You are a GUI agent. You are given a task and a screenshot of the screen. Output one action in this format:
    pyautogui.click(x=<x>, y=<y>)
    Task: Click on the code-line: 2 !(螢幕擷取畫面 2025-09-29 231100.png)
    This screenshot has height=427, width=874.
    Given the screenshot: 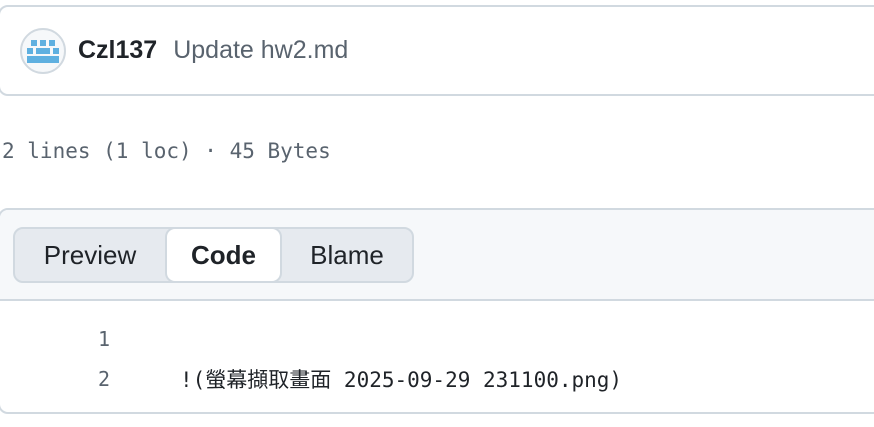 What is the action you would take?
    pyautogui.click(x=437, y=379)
    